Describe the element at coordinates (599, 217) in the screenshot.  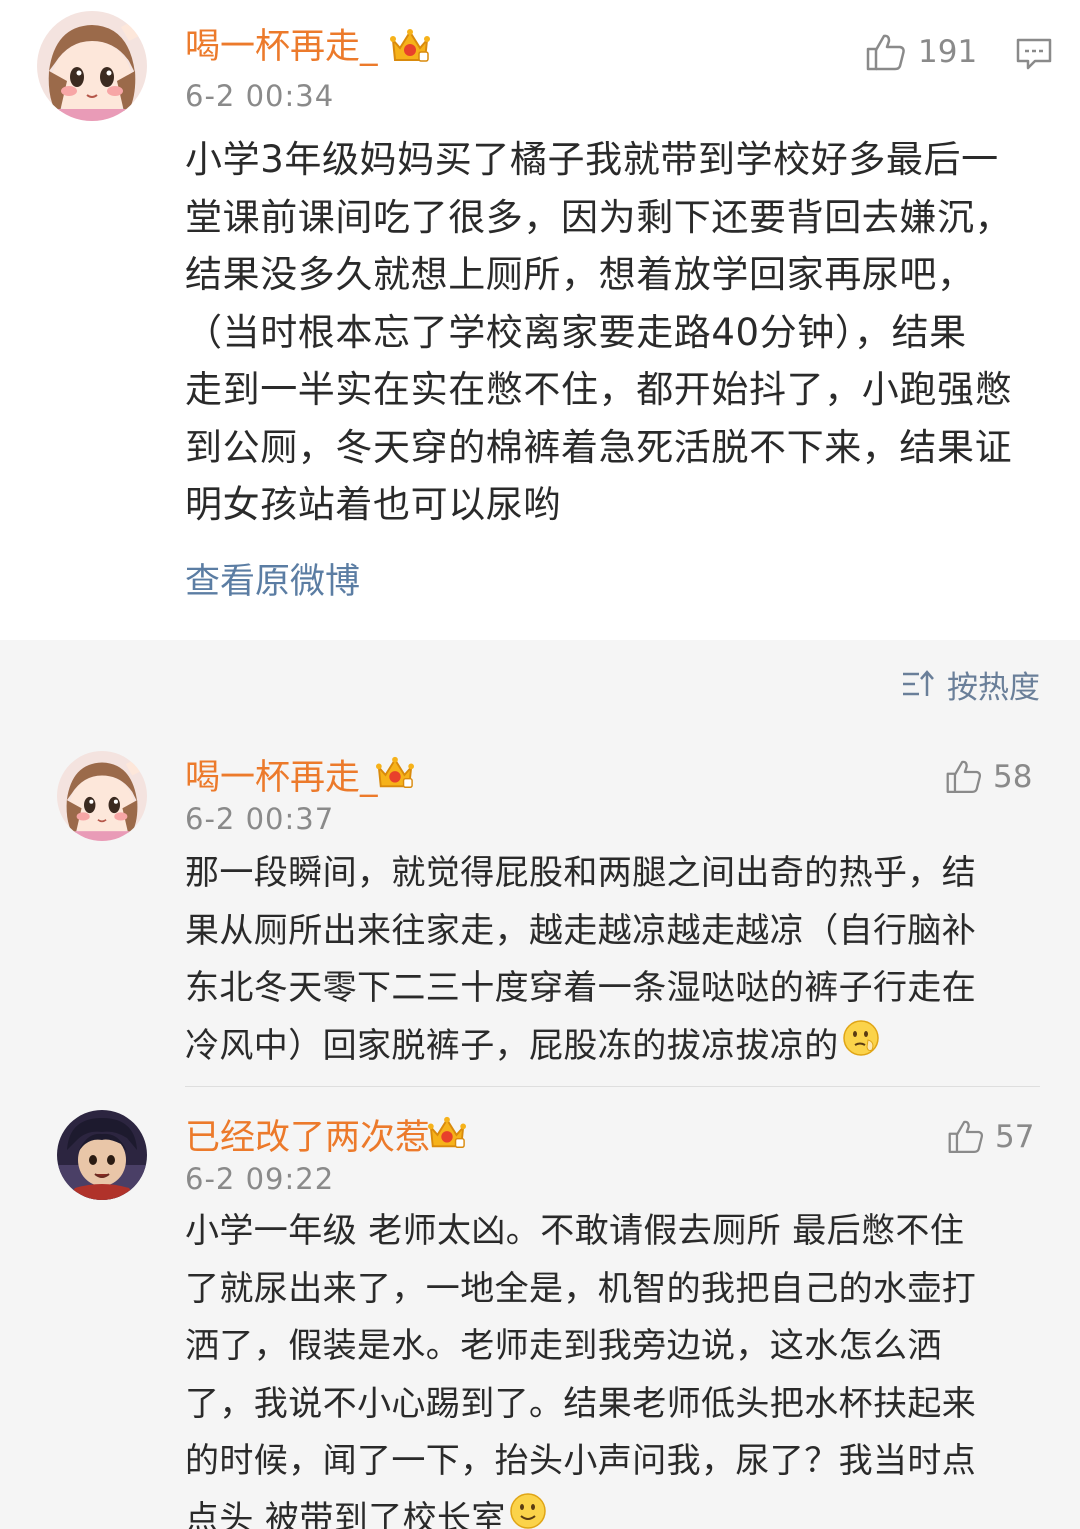
I see `post-body-line: 堂课前课间吃了很多，因为剩下还要背回去嫌沉，` at that location.